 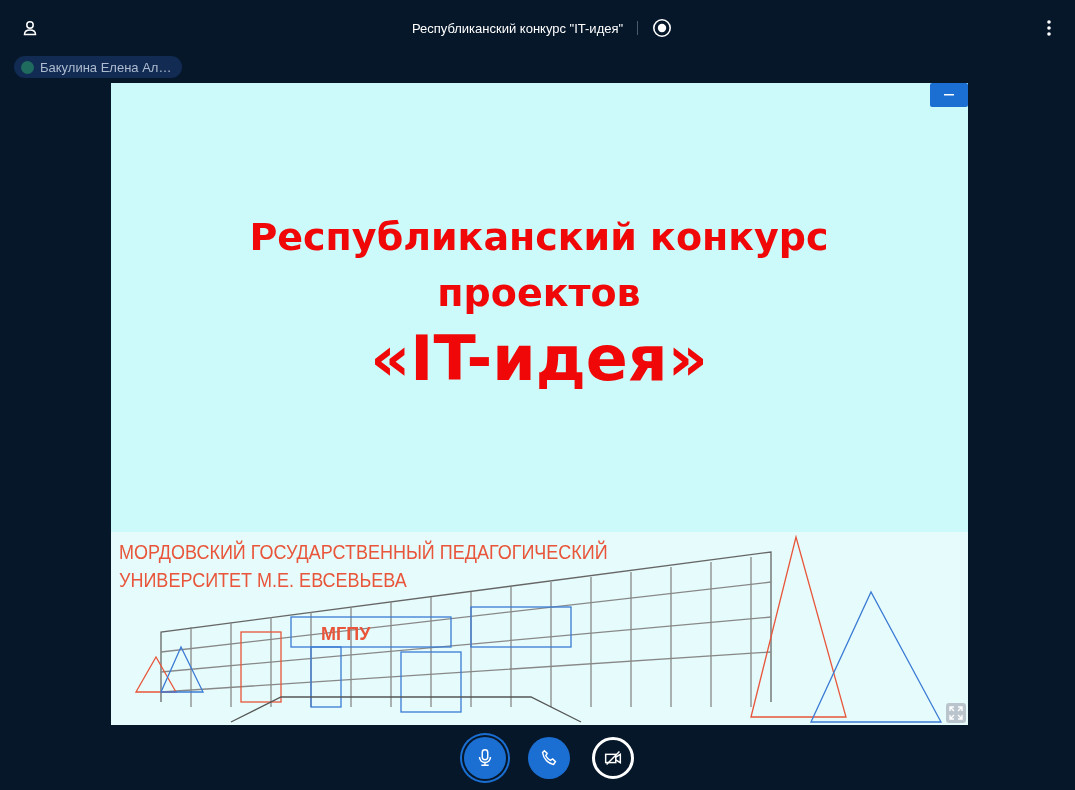 I want to click on building-sign: МГПУ, so click(x=345, y=634).